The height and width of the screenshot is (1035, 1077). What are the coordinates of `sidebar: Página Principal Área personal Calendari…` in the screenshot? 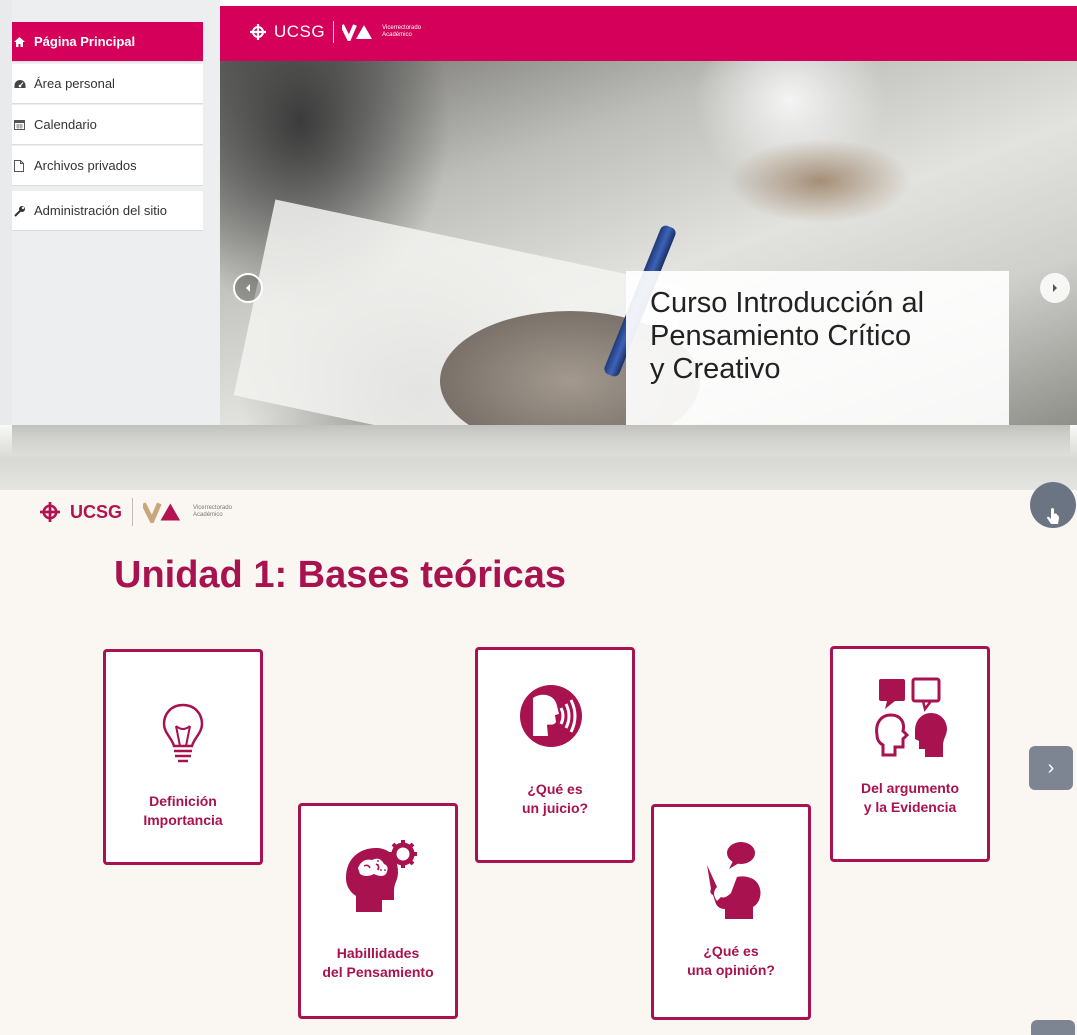 It's located at (116, 212).